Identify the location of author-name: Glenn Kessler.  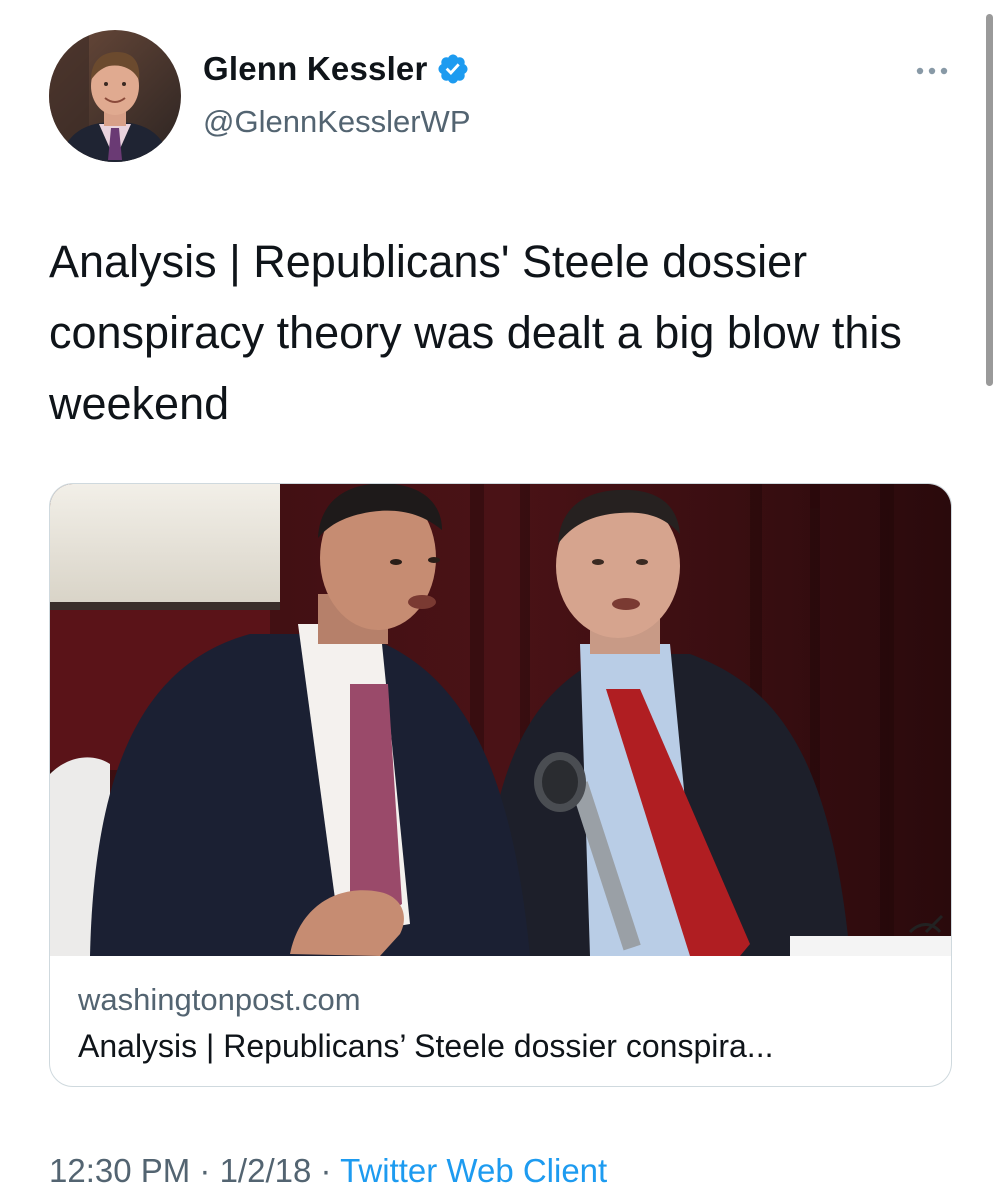
(315, 68).